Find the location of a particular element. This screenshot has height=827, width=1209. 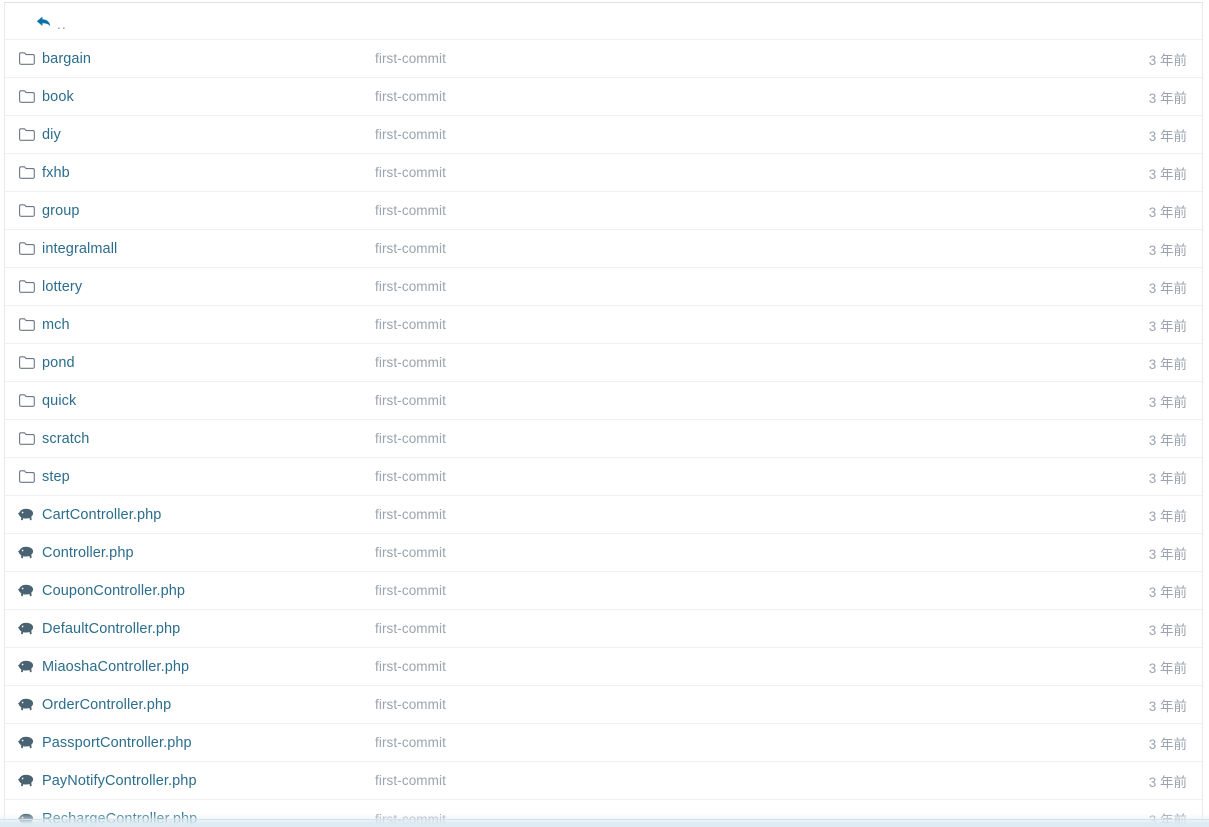

folder-link: mch is located at coordinates (56, 325).